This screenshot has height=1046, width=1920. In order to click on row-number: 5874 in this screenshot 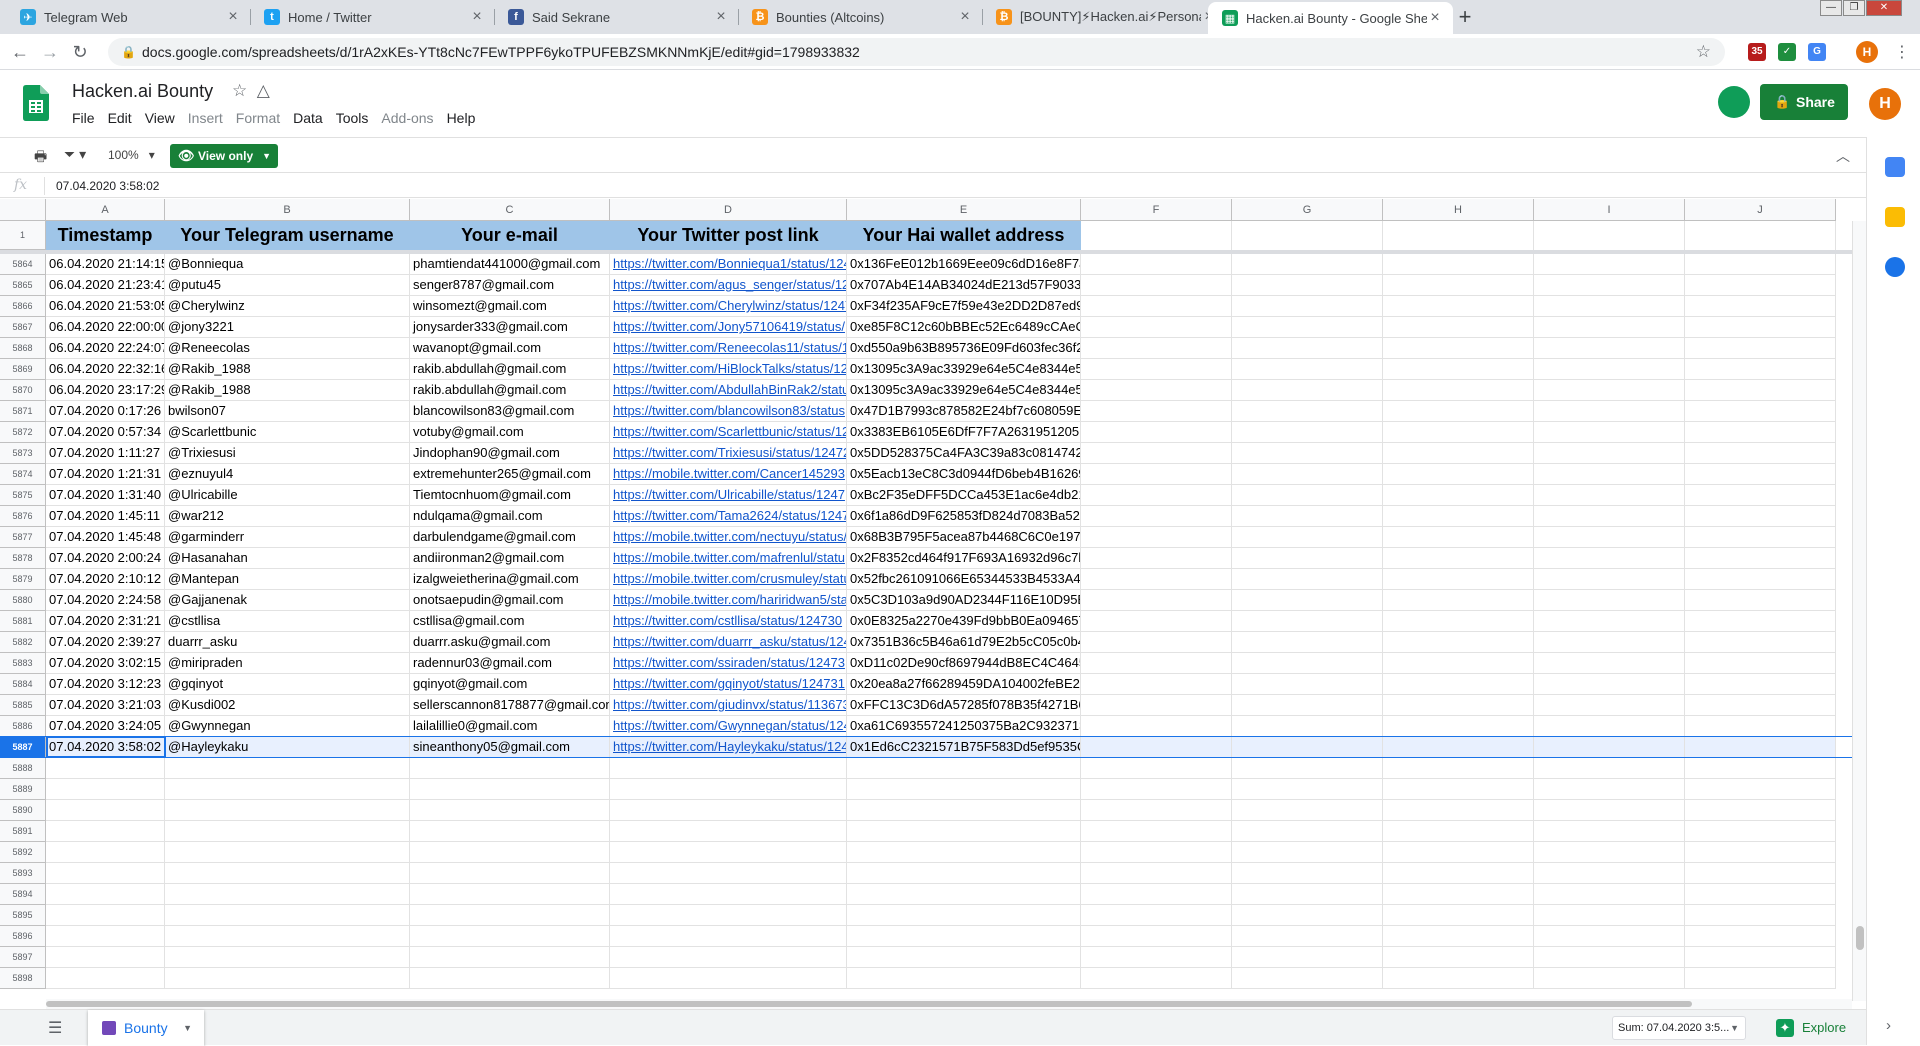, I will do `click(23, 474)`.